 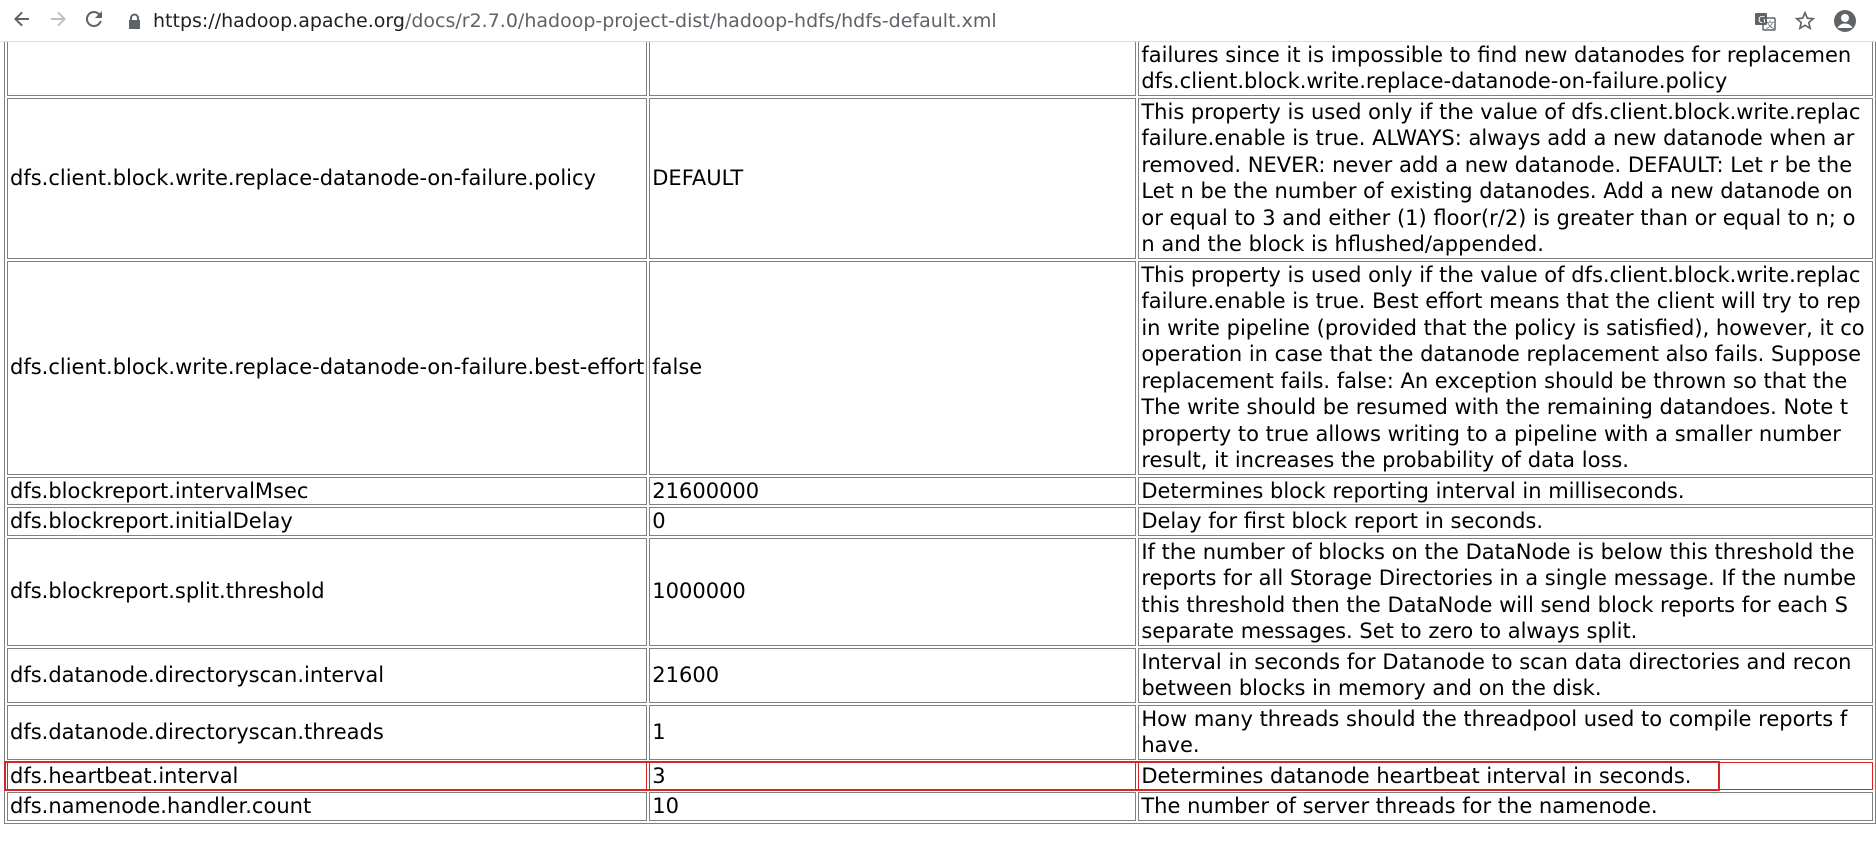 I want to click on property-name-cell: dfs.blockreport.split.threshold, so click(x=327, y=591).